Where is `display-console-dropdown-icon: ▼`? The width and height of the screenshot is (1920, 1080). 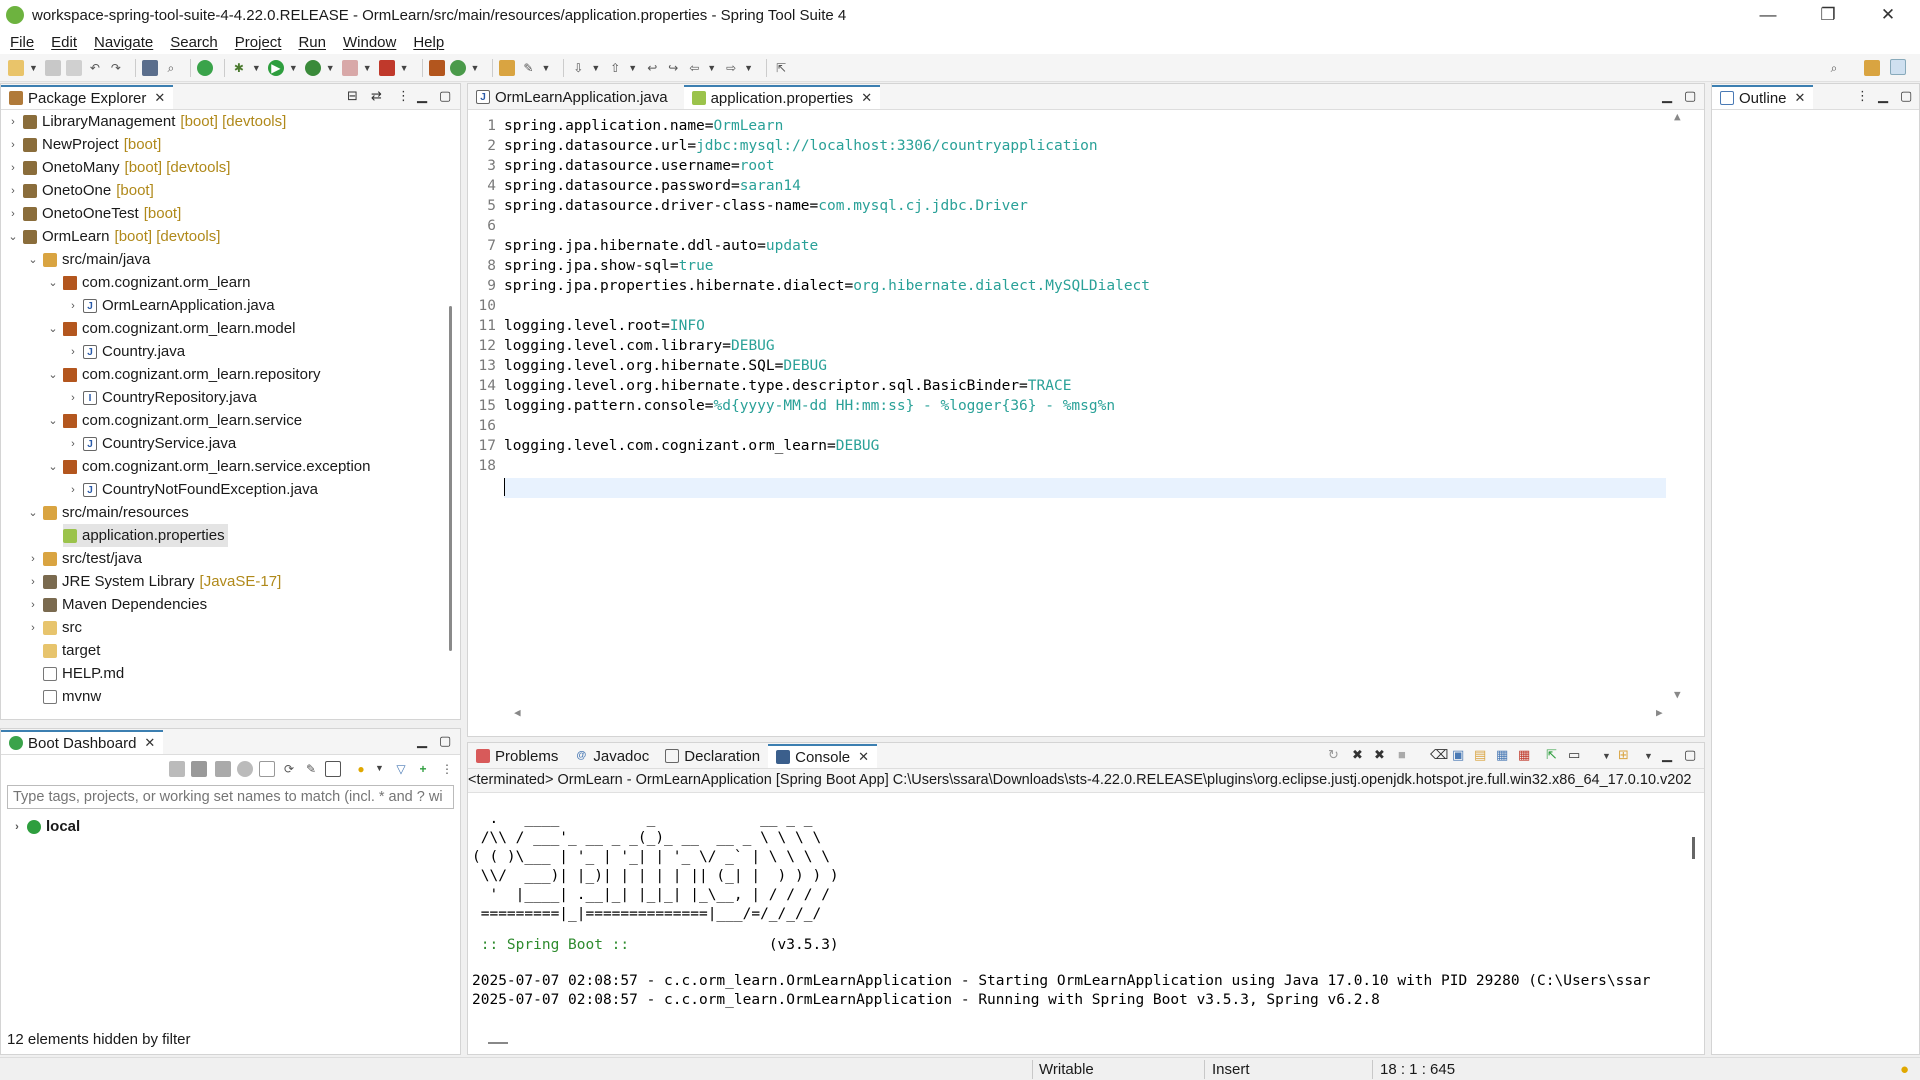 display-console-dropdown-icon: ▼ is located at coordinates (1606, 756).